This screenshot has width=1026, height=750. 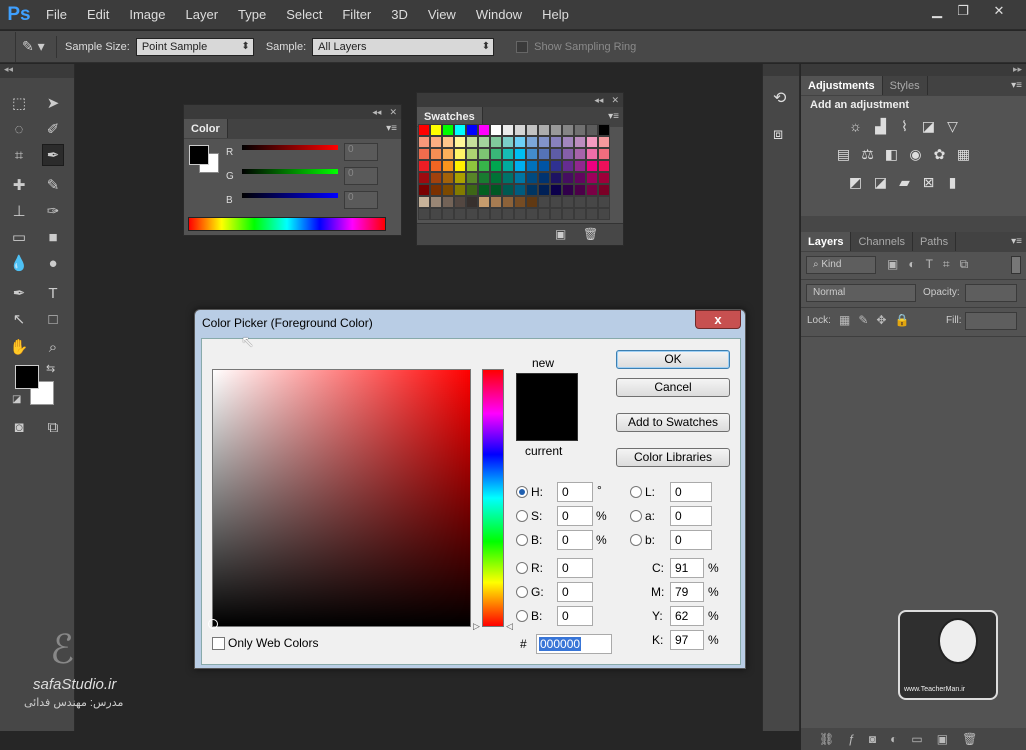 What do you see at coordinates (98, 15) in the screenshot?
I see `menu-edit: Edit` at bounding box center [98, 15].